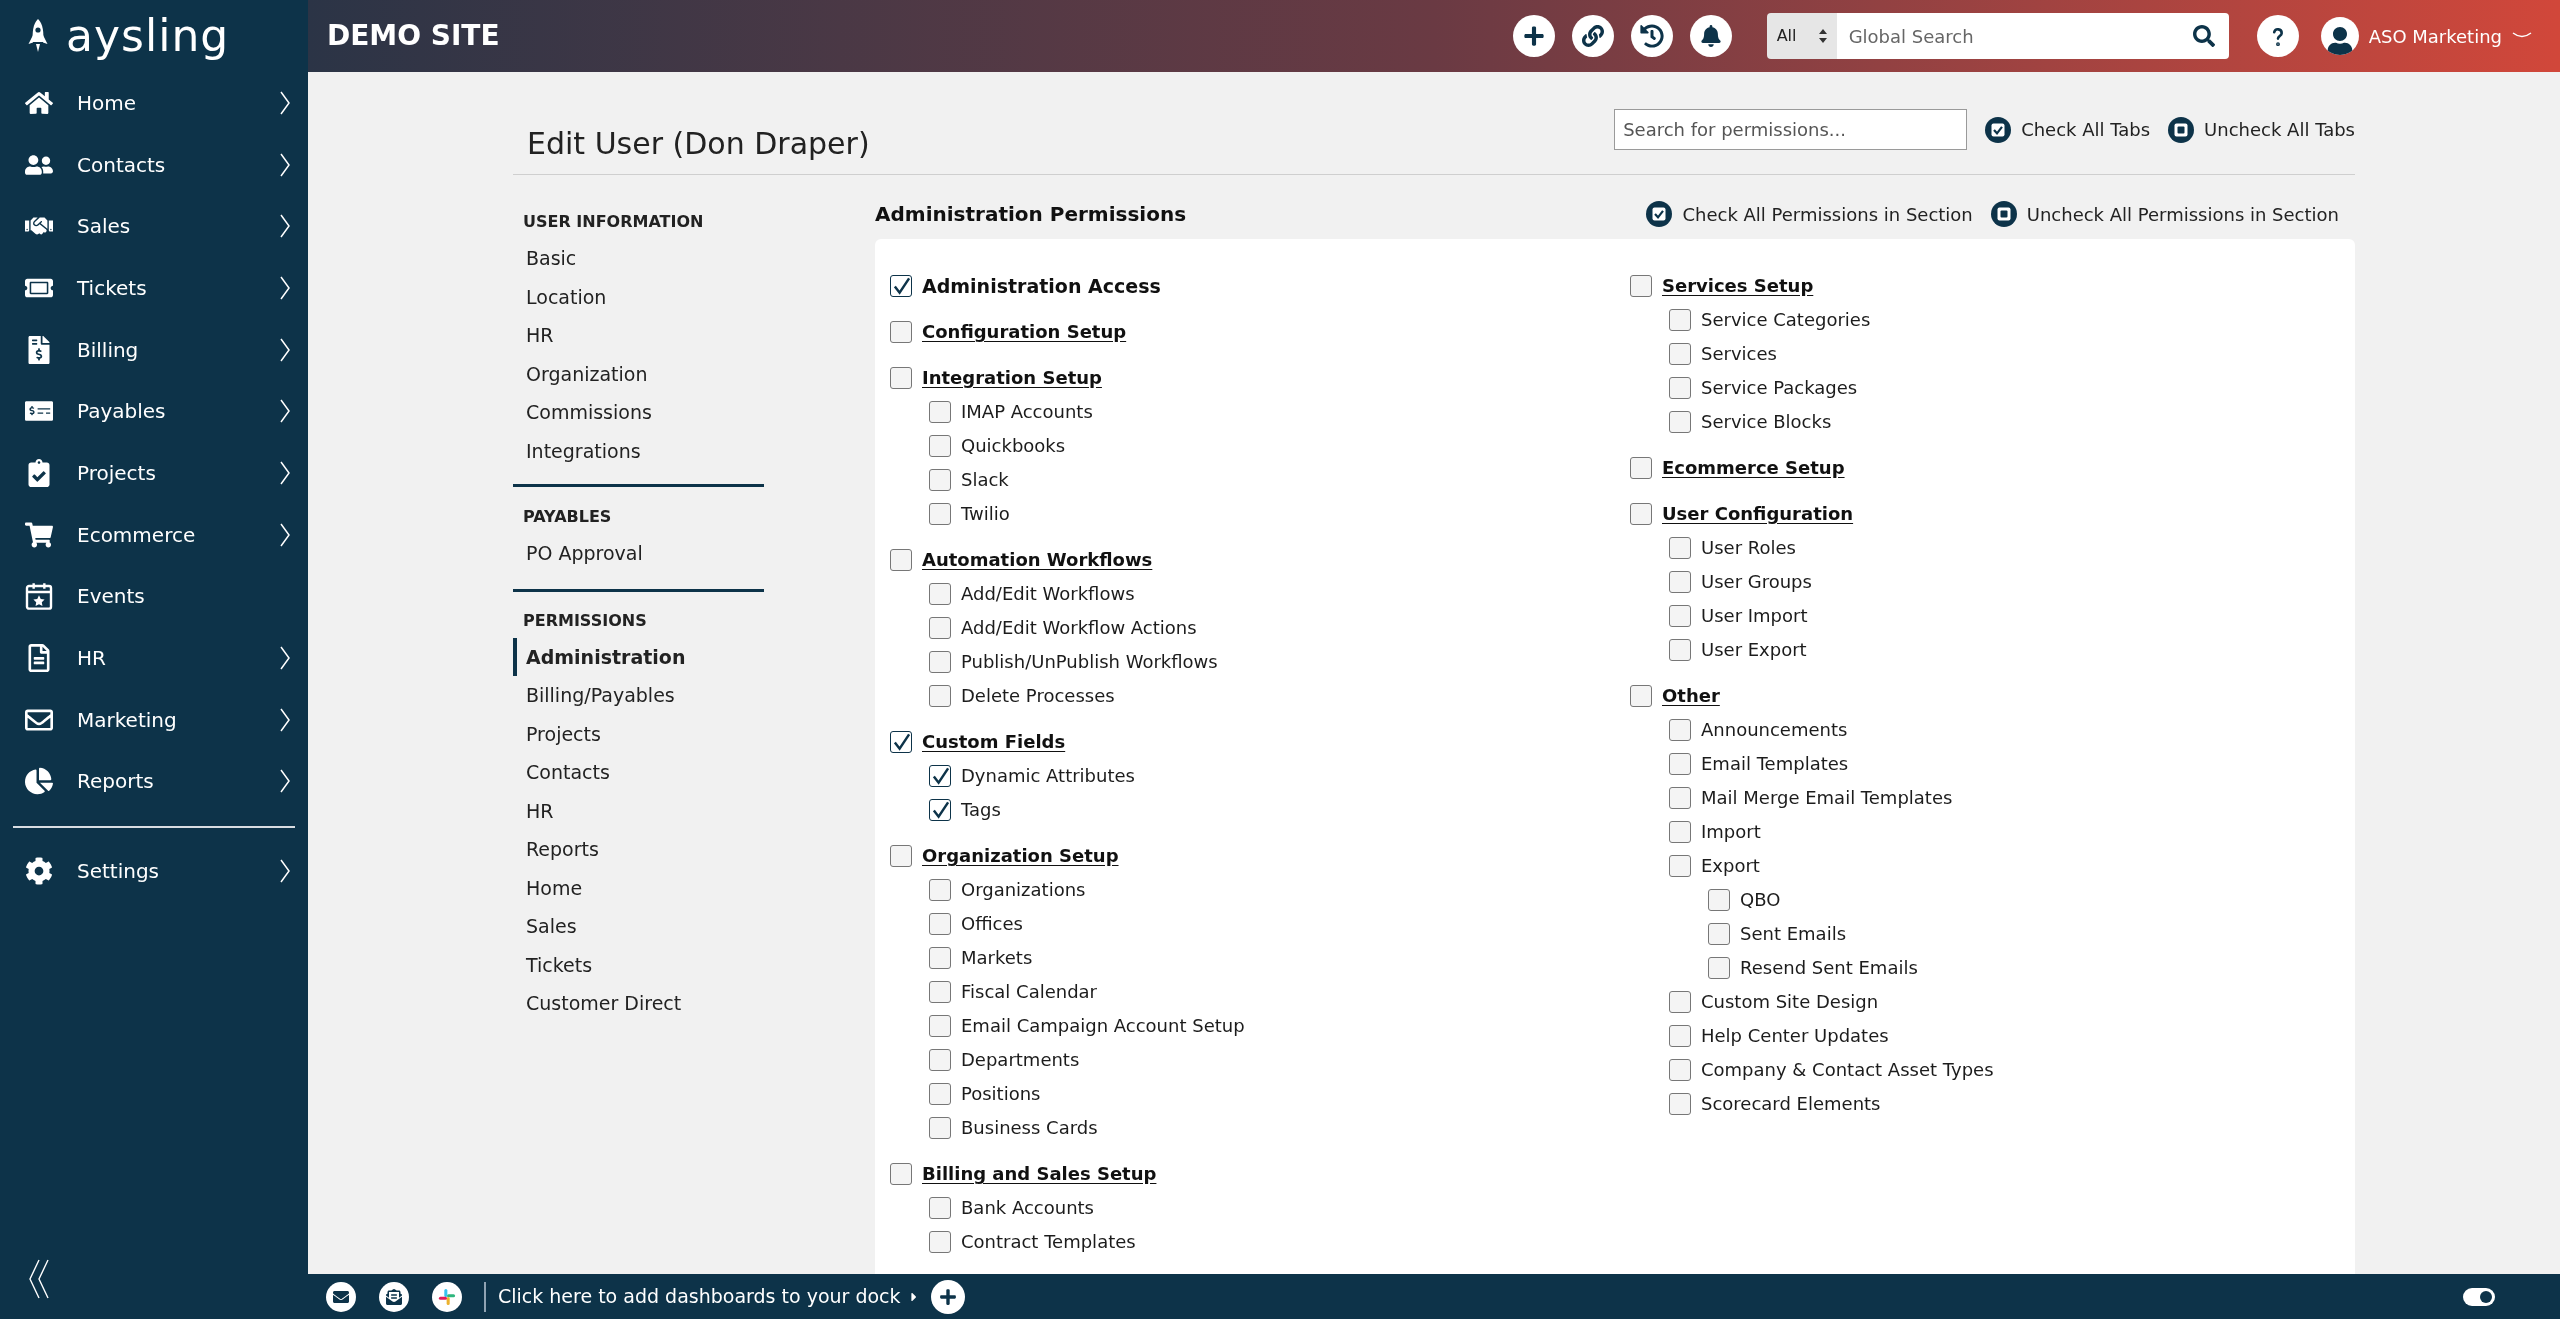  What do you see at coordinates (154, 288) in the screenshot?
I see `sidebar-item: Tickets` at bounding box center [154, 288].